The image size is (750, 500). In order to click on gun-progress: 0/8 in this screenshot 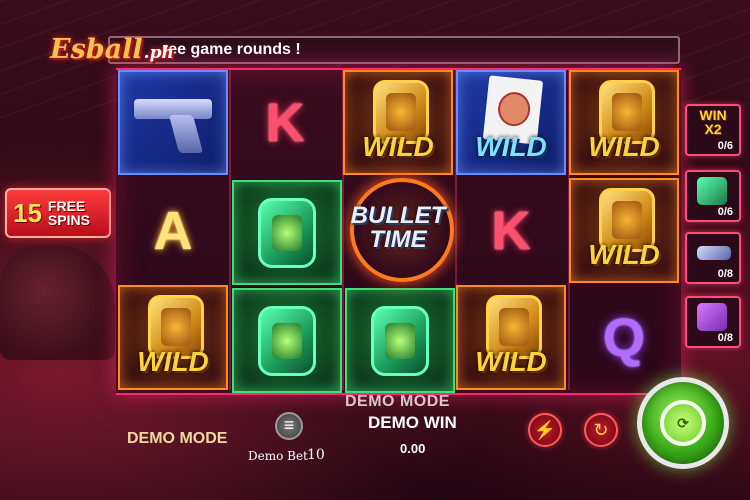, I will do `click(725, 274)`.